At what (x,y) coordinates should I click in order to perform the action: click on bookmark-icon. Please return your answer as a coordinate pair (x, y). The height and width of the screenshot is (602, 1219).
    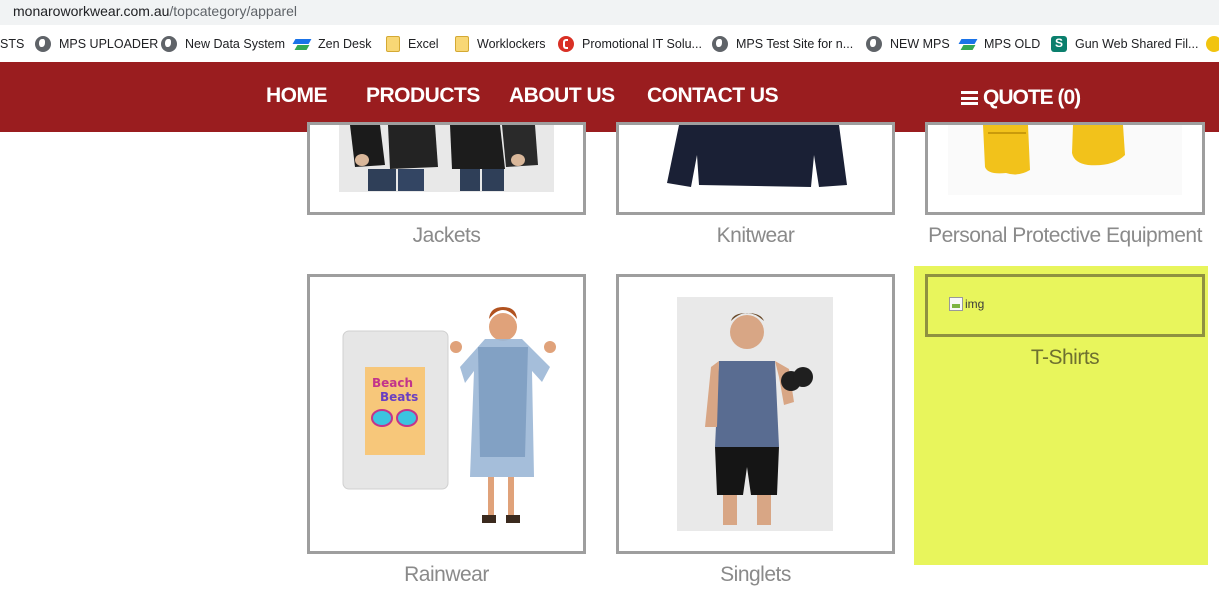
    Looking at the image, I should click on (1212, 44).